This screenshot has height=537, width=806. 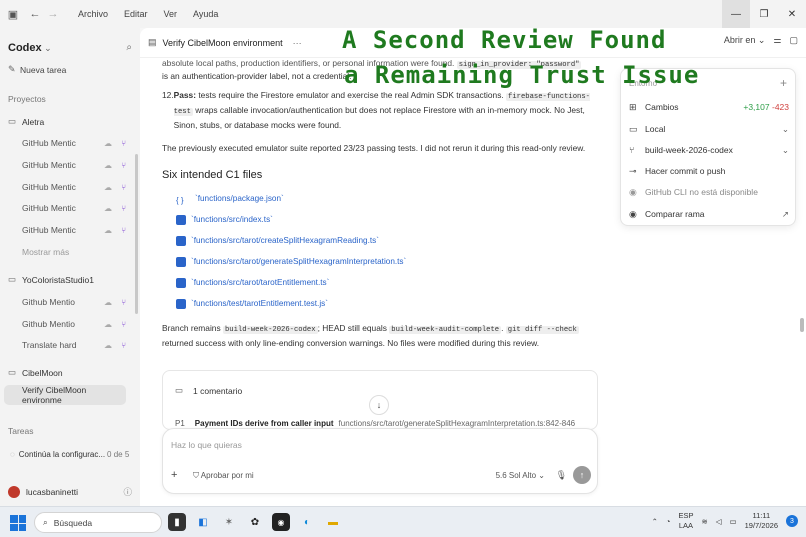 What do you see at coordinates (736, 14) in the screenshot?
I see `minimize-button: —` at bounding box center [736, 14].